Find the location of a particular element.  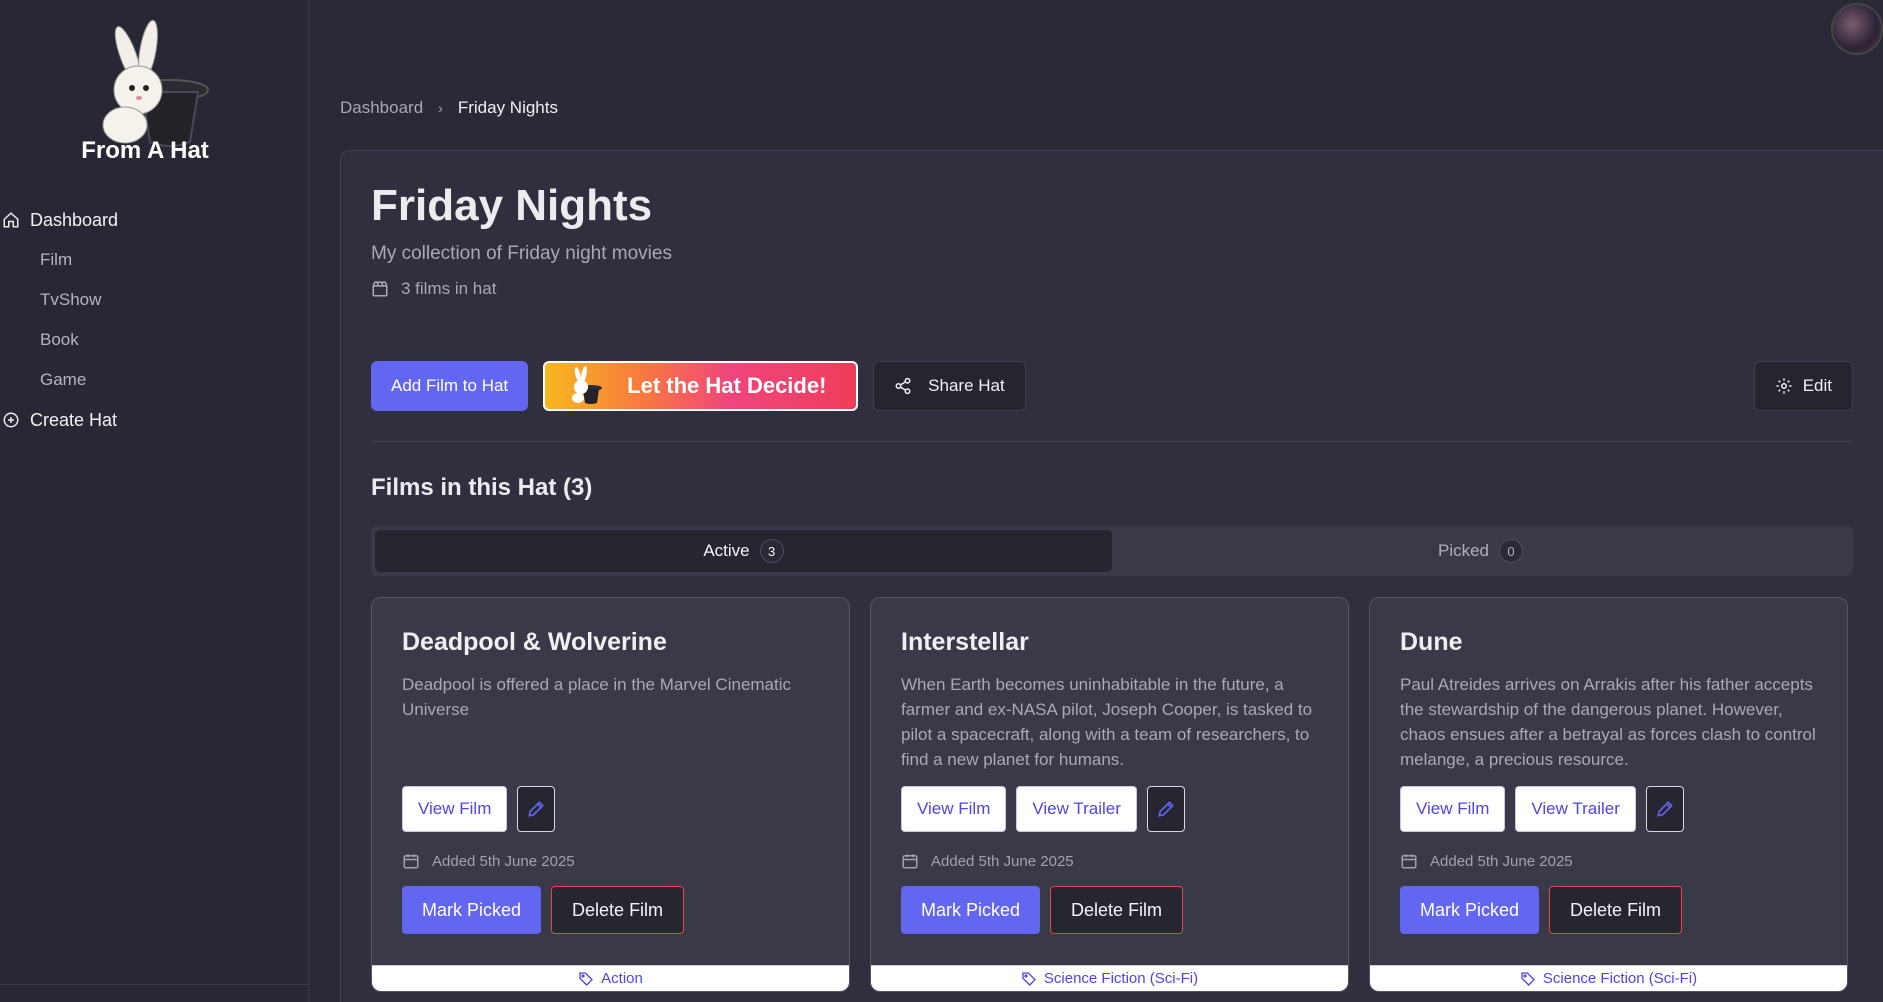

sidebar-item-game: Game is located at coordinates (154, 380).